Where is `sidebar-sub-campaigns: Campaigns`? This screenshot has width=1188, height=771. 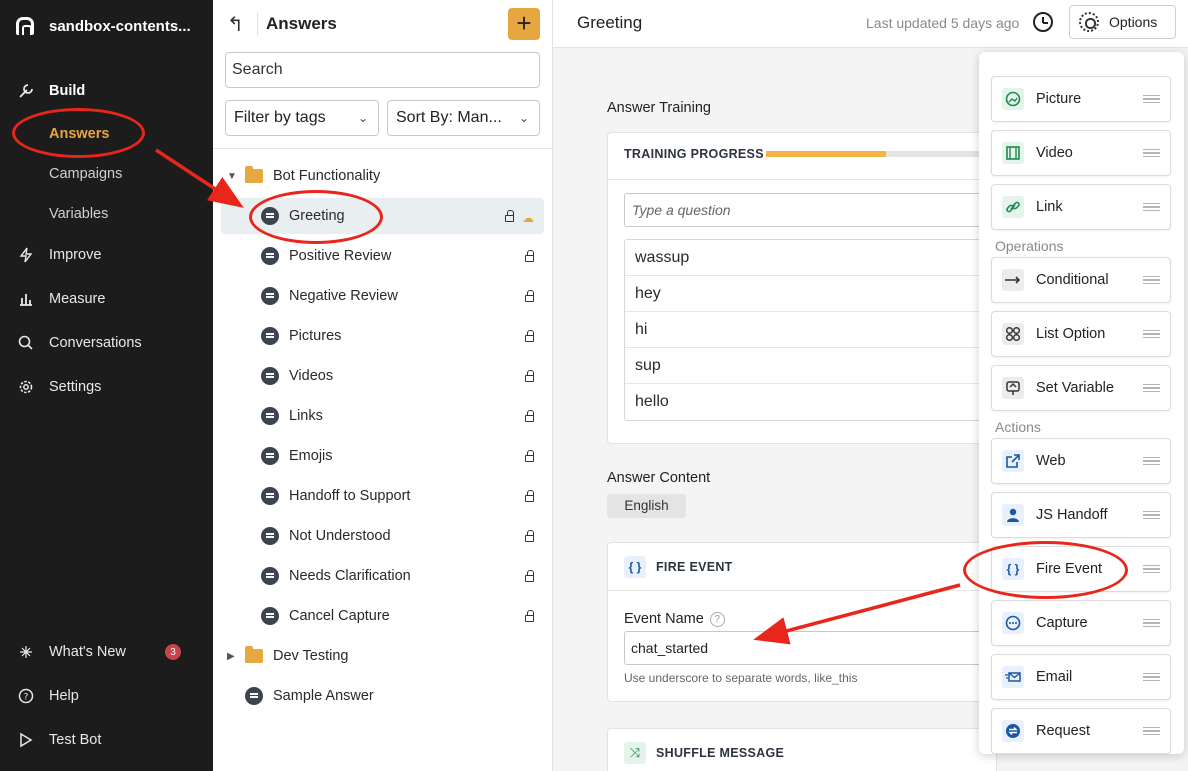 sidebar-sub-campaigns: Campaigns is located at coordinates (85, 174).